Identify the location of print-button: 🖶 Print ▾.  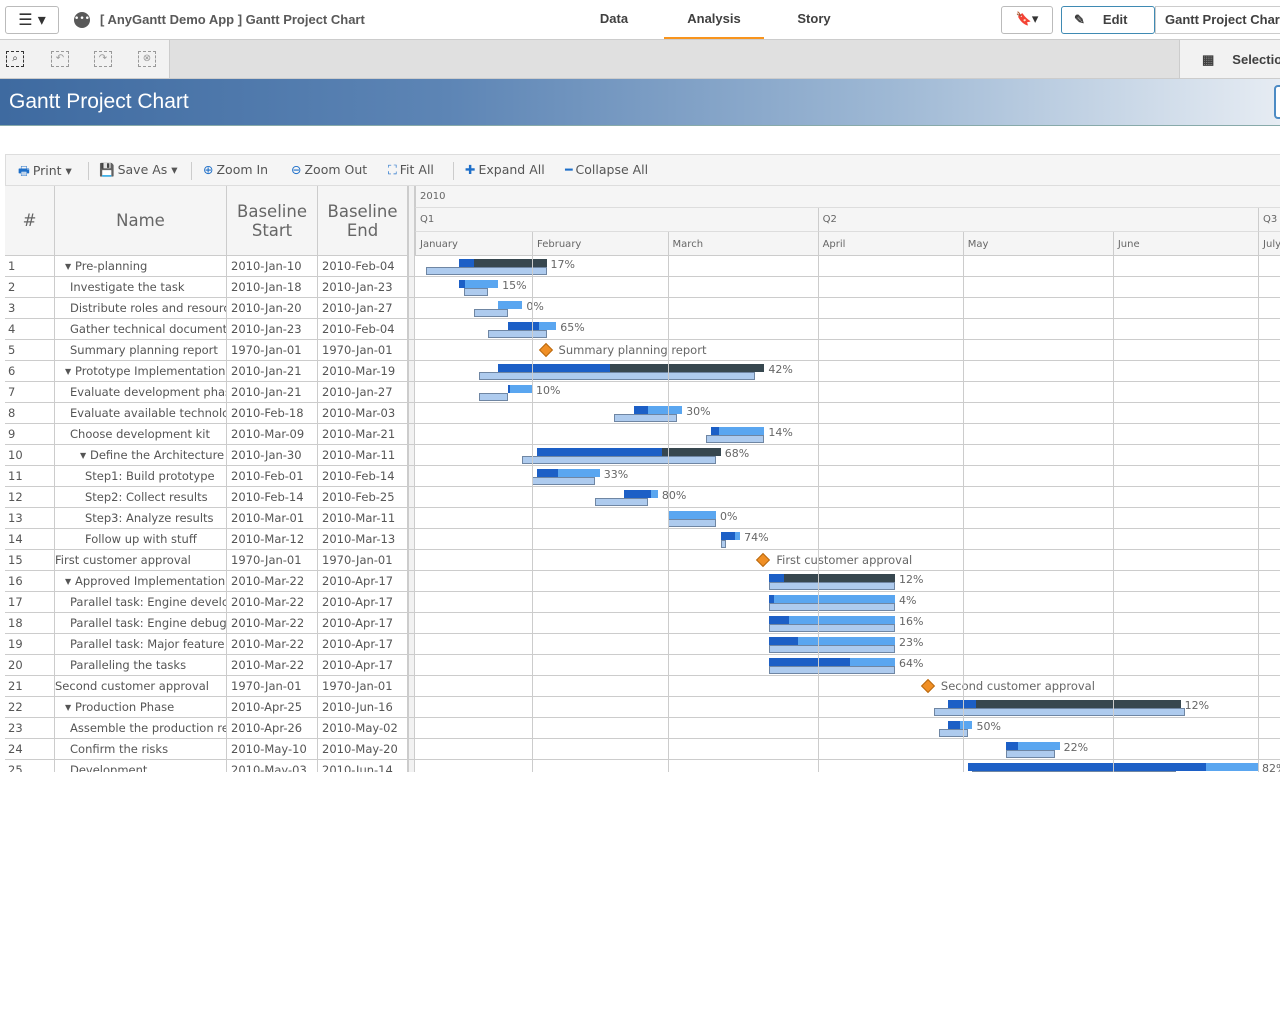
(45, 172).